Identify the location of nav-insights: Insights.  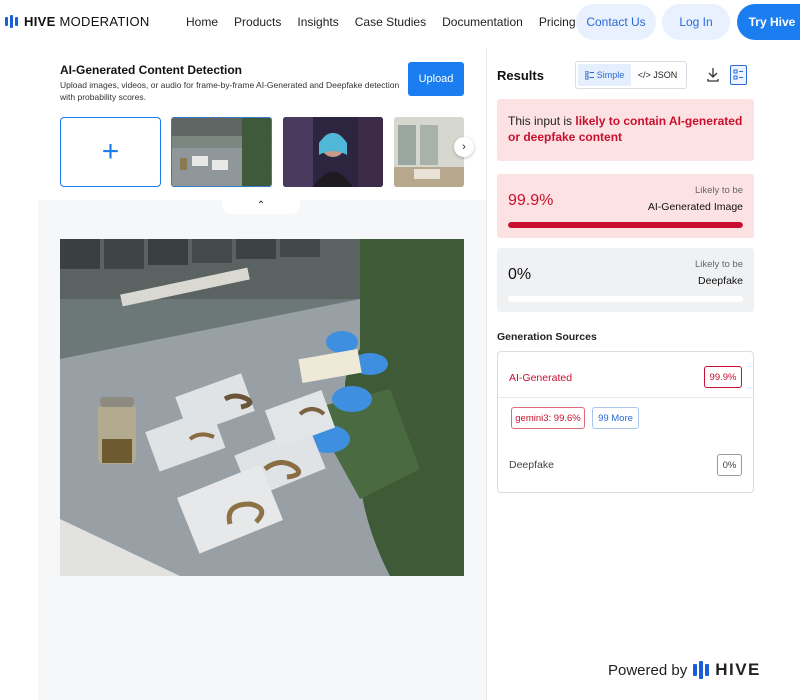
(317, 22).